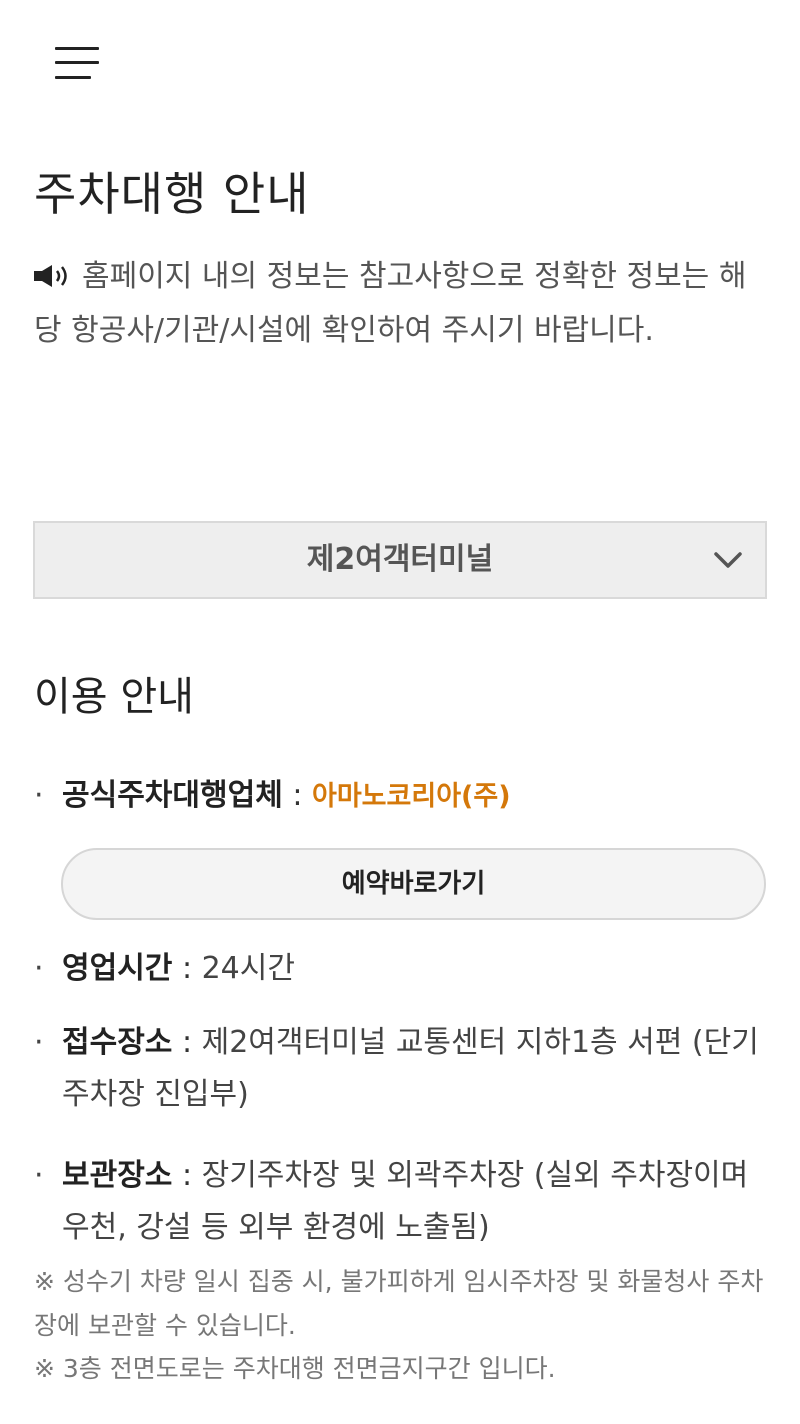  I want to click on section-title: 이용 안내, so click(114, 697).